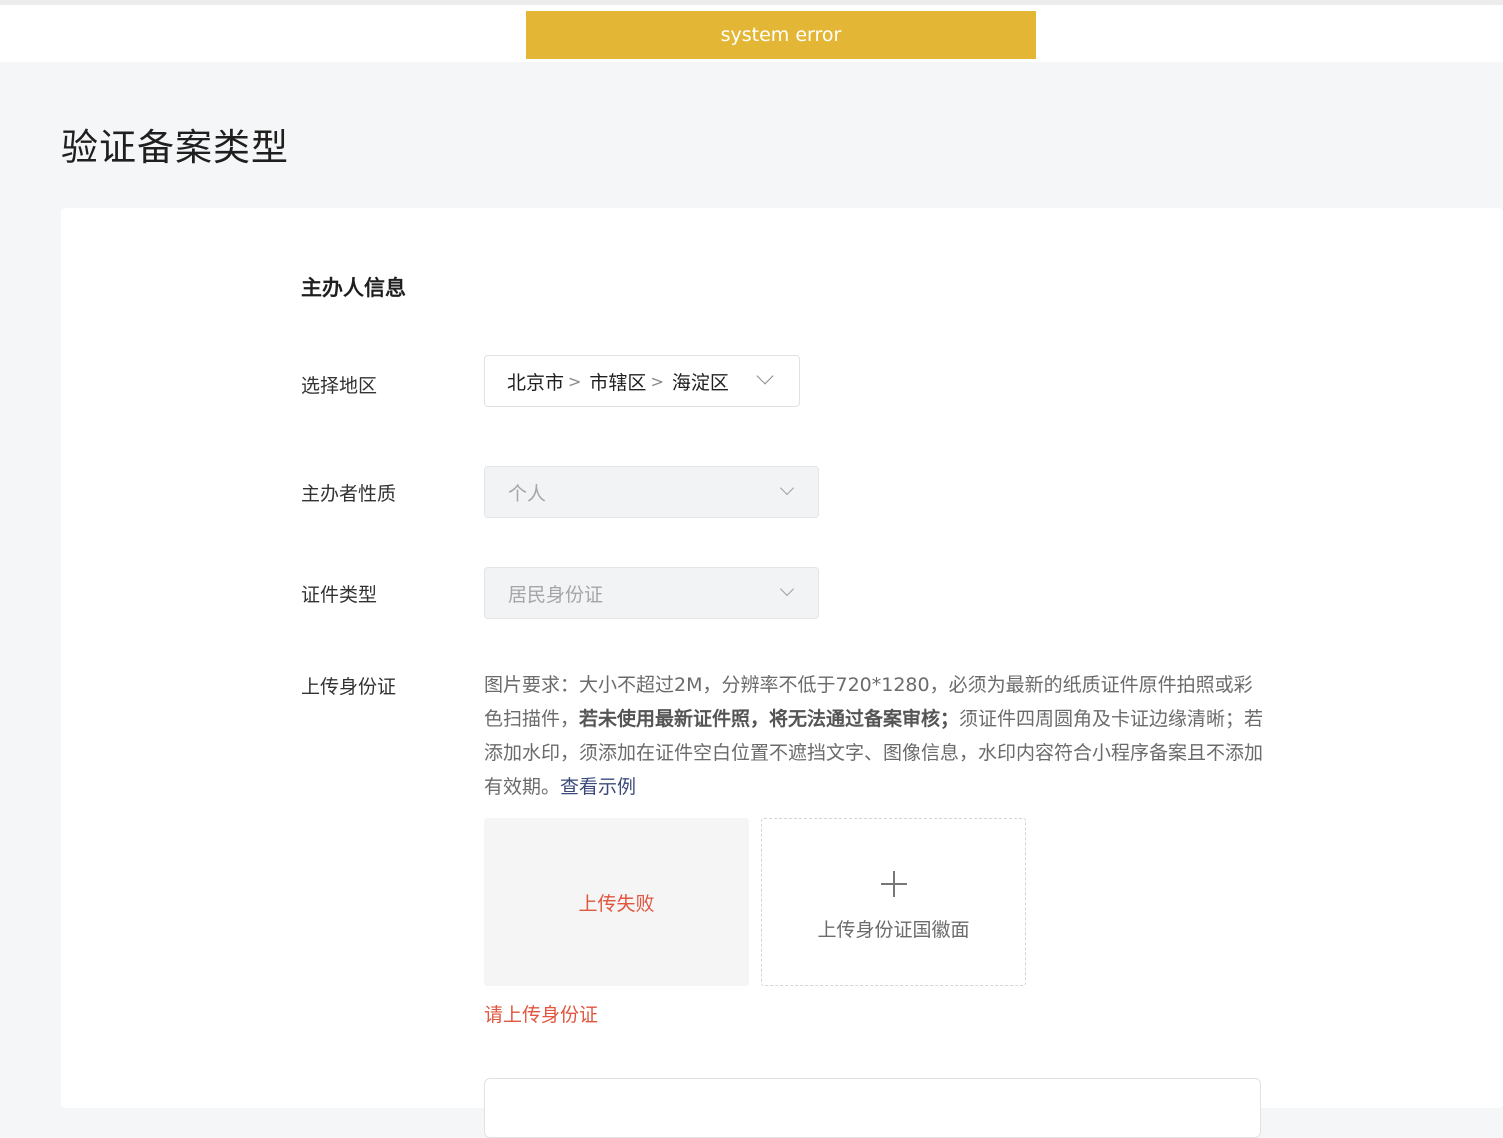 The height and width of the screenshot is (1138, 1503). Describe the element at coordinates (618, 382) in the screenshot. I see `region-city: 市辖区` at that location.